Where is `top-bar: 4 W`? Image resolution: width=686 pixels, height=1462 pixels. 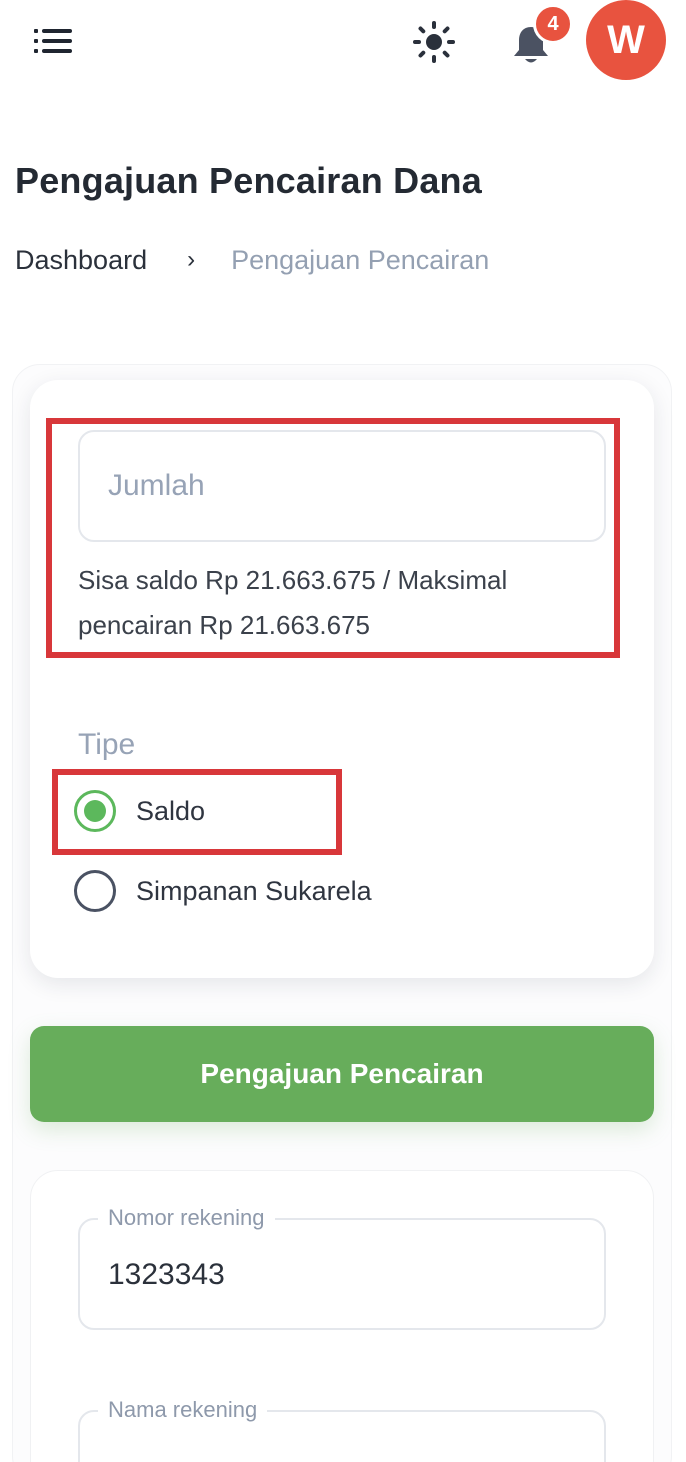
top-bar: 4 W is located at coordinates (343, 42).